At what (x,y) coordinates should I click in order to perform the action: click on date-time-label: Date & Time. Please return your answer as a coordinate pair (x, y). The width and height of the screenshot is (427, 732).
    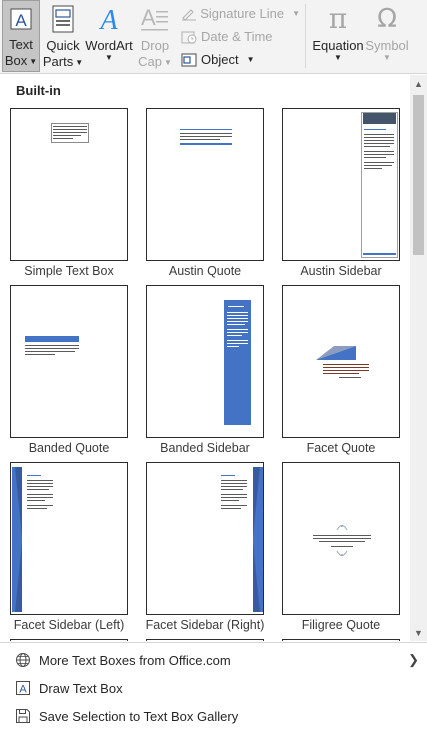
    Looking at the image, I should click on (237, 36).